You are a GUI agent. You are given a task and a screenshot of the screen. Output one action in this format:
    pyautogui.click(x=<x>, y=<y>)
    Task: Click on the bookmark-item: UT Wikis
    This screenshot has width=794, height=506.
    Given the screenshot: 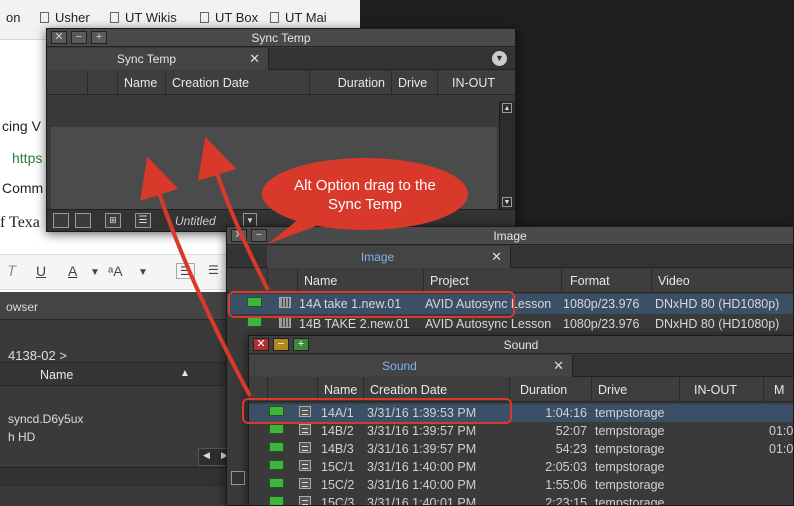 What is the action you would take?
    pyautogui.click(x=143, y=17)
    